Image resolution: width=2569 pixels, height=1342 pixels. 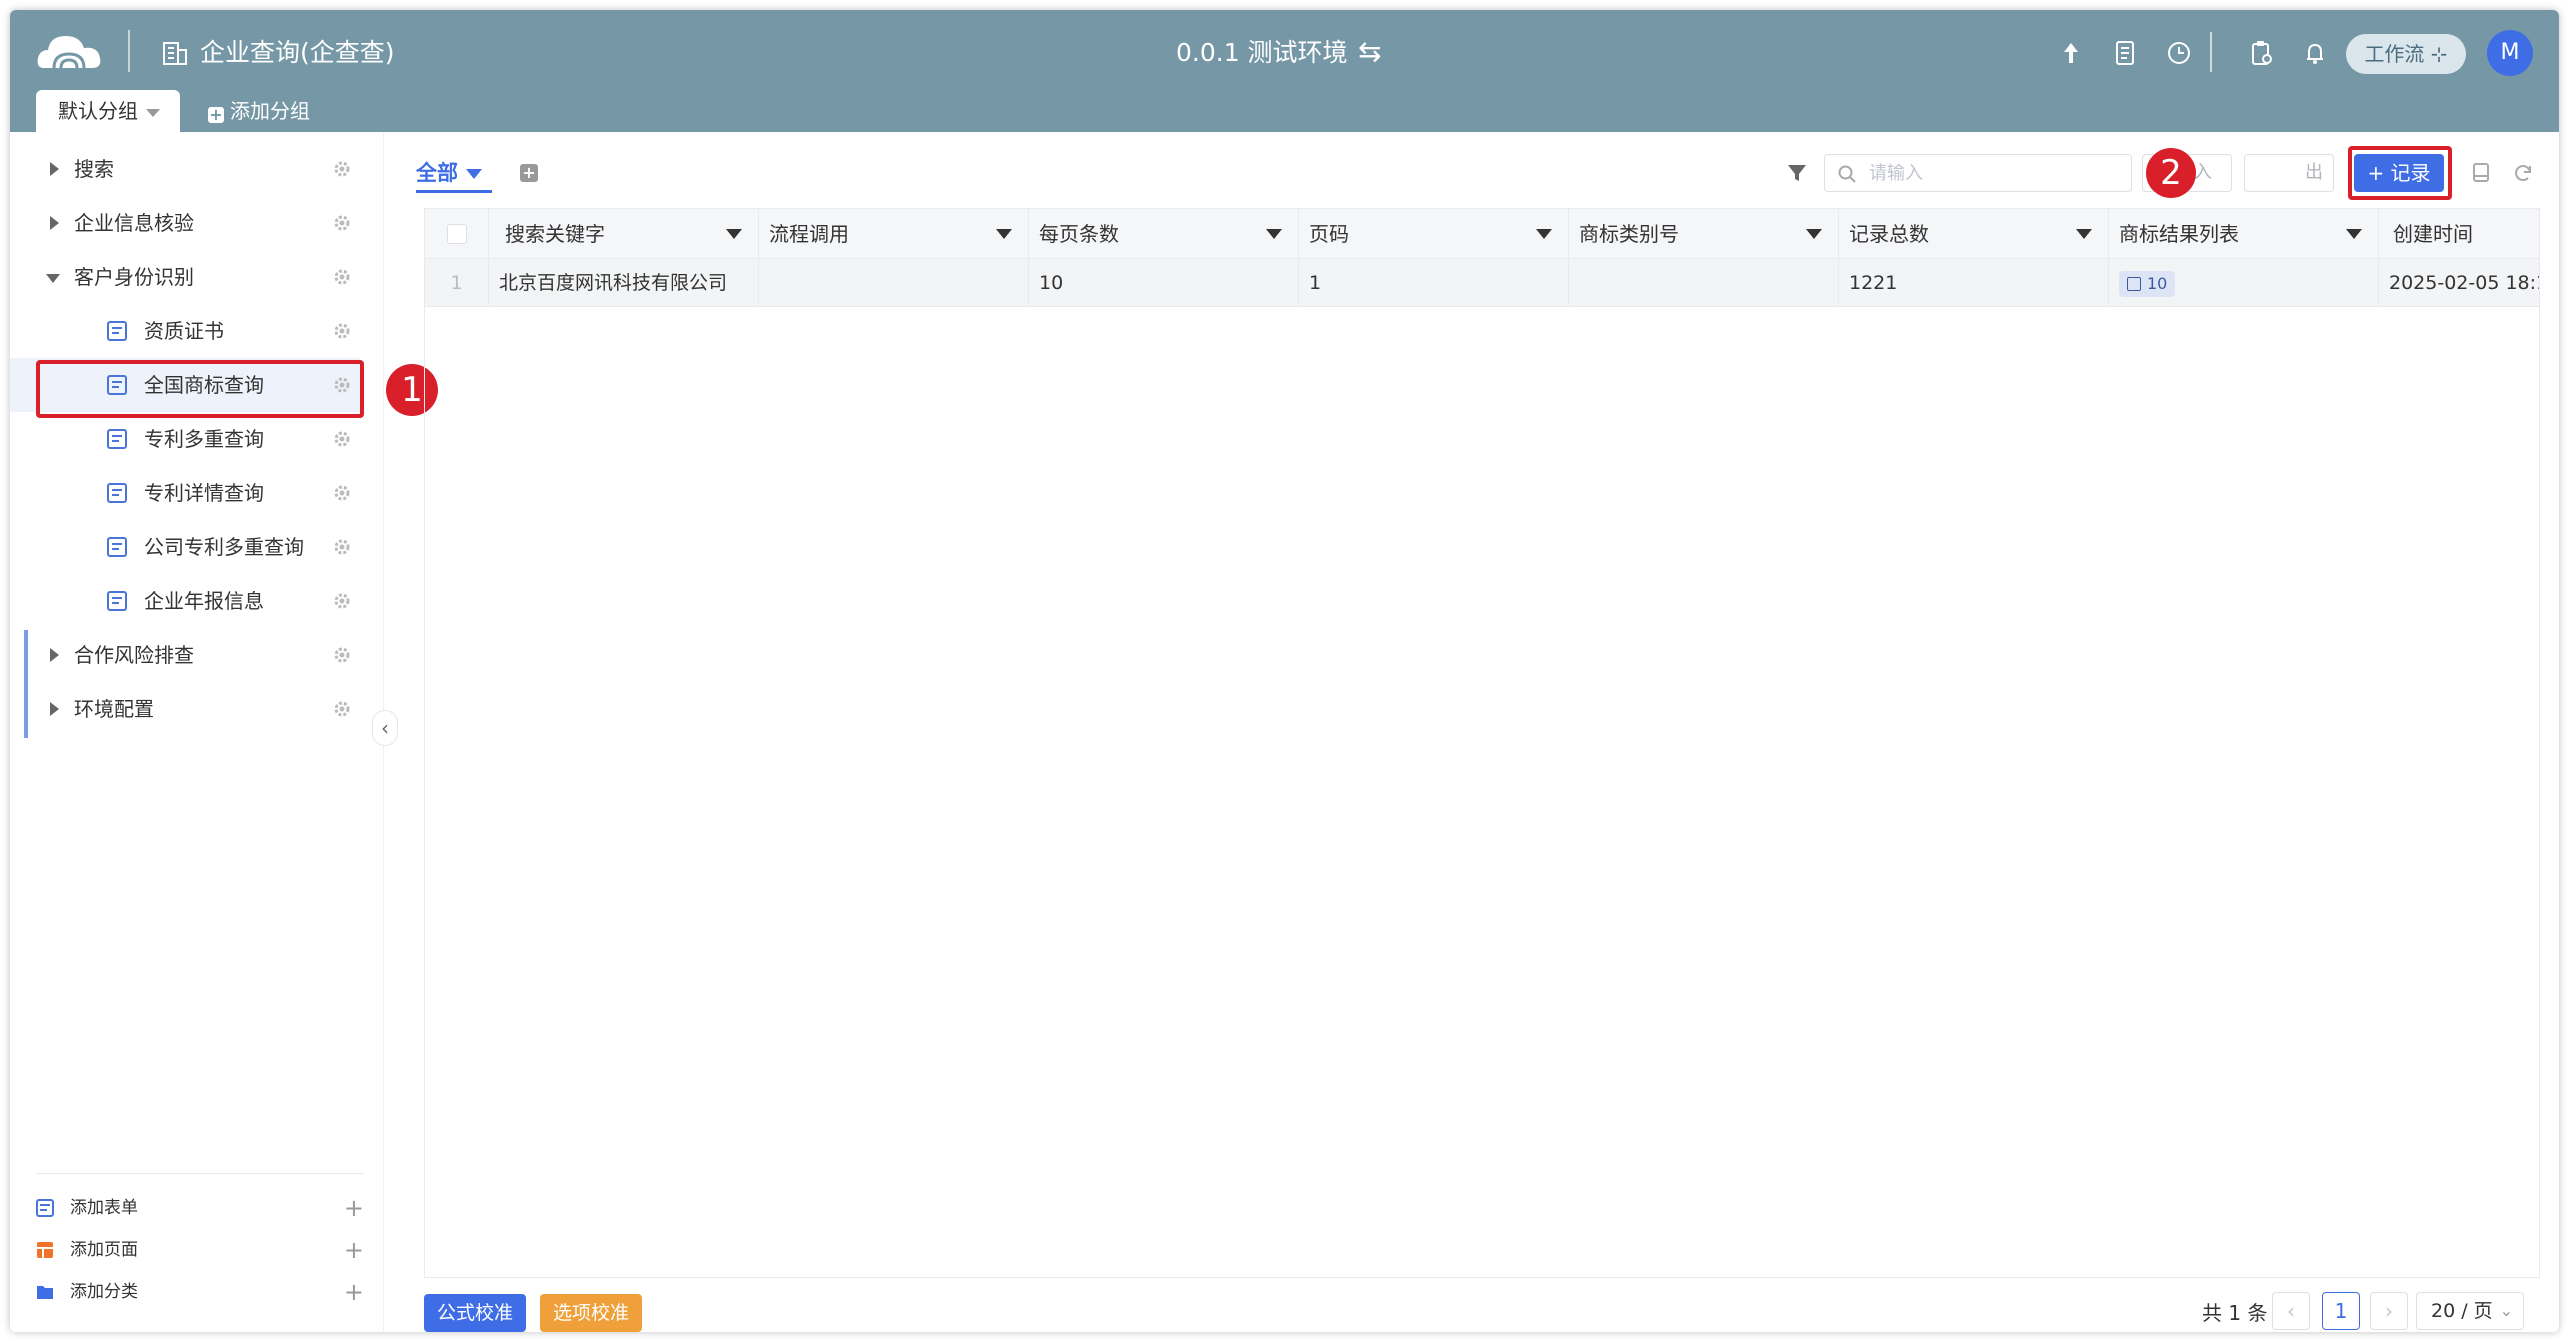 What do you see at coordinates (200, 389) in the screenshot?
I see `highlight-box-trademark` at bounding box center [200, 389].